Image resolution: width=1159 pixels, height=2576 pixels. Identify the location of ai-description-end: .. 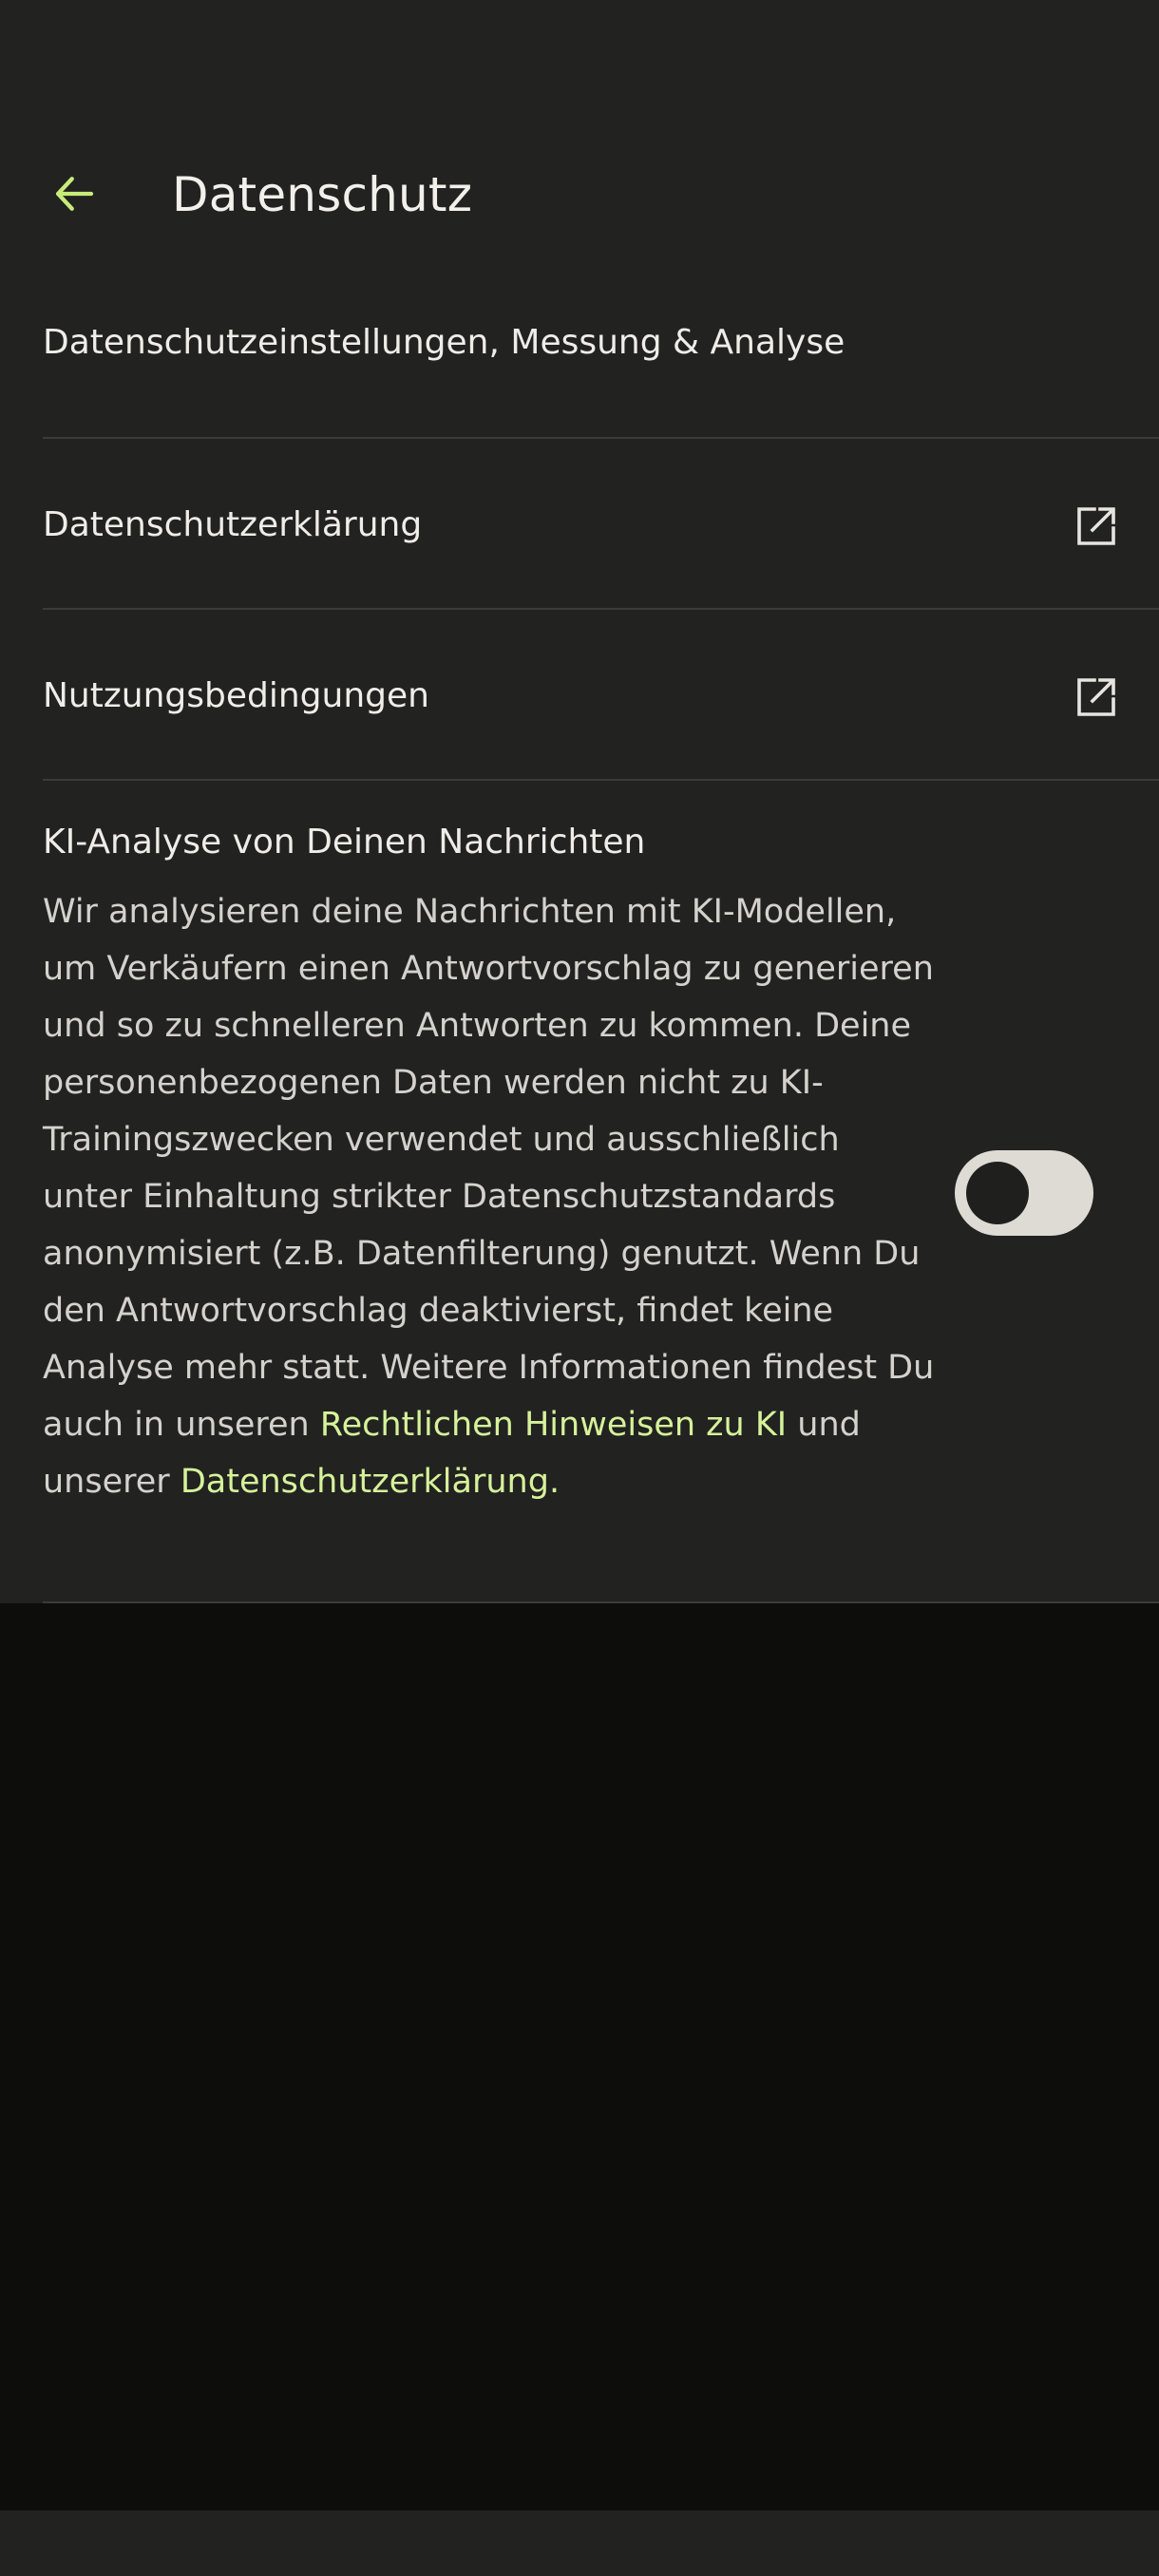
(554, 1482).